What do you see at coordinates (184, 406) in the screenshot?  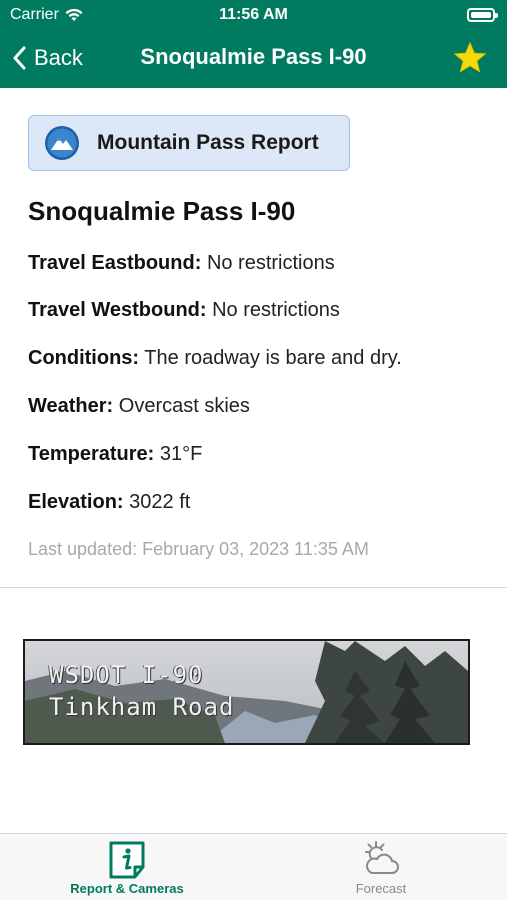 I see `detail-value: Overcast skies` at bounding box center [184, 406].